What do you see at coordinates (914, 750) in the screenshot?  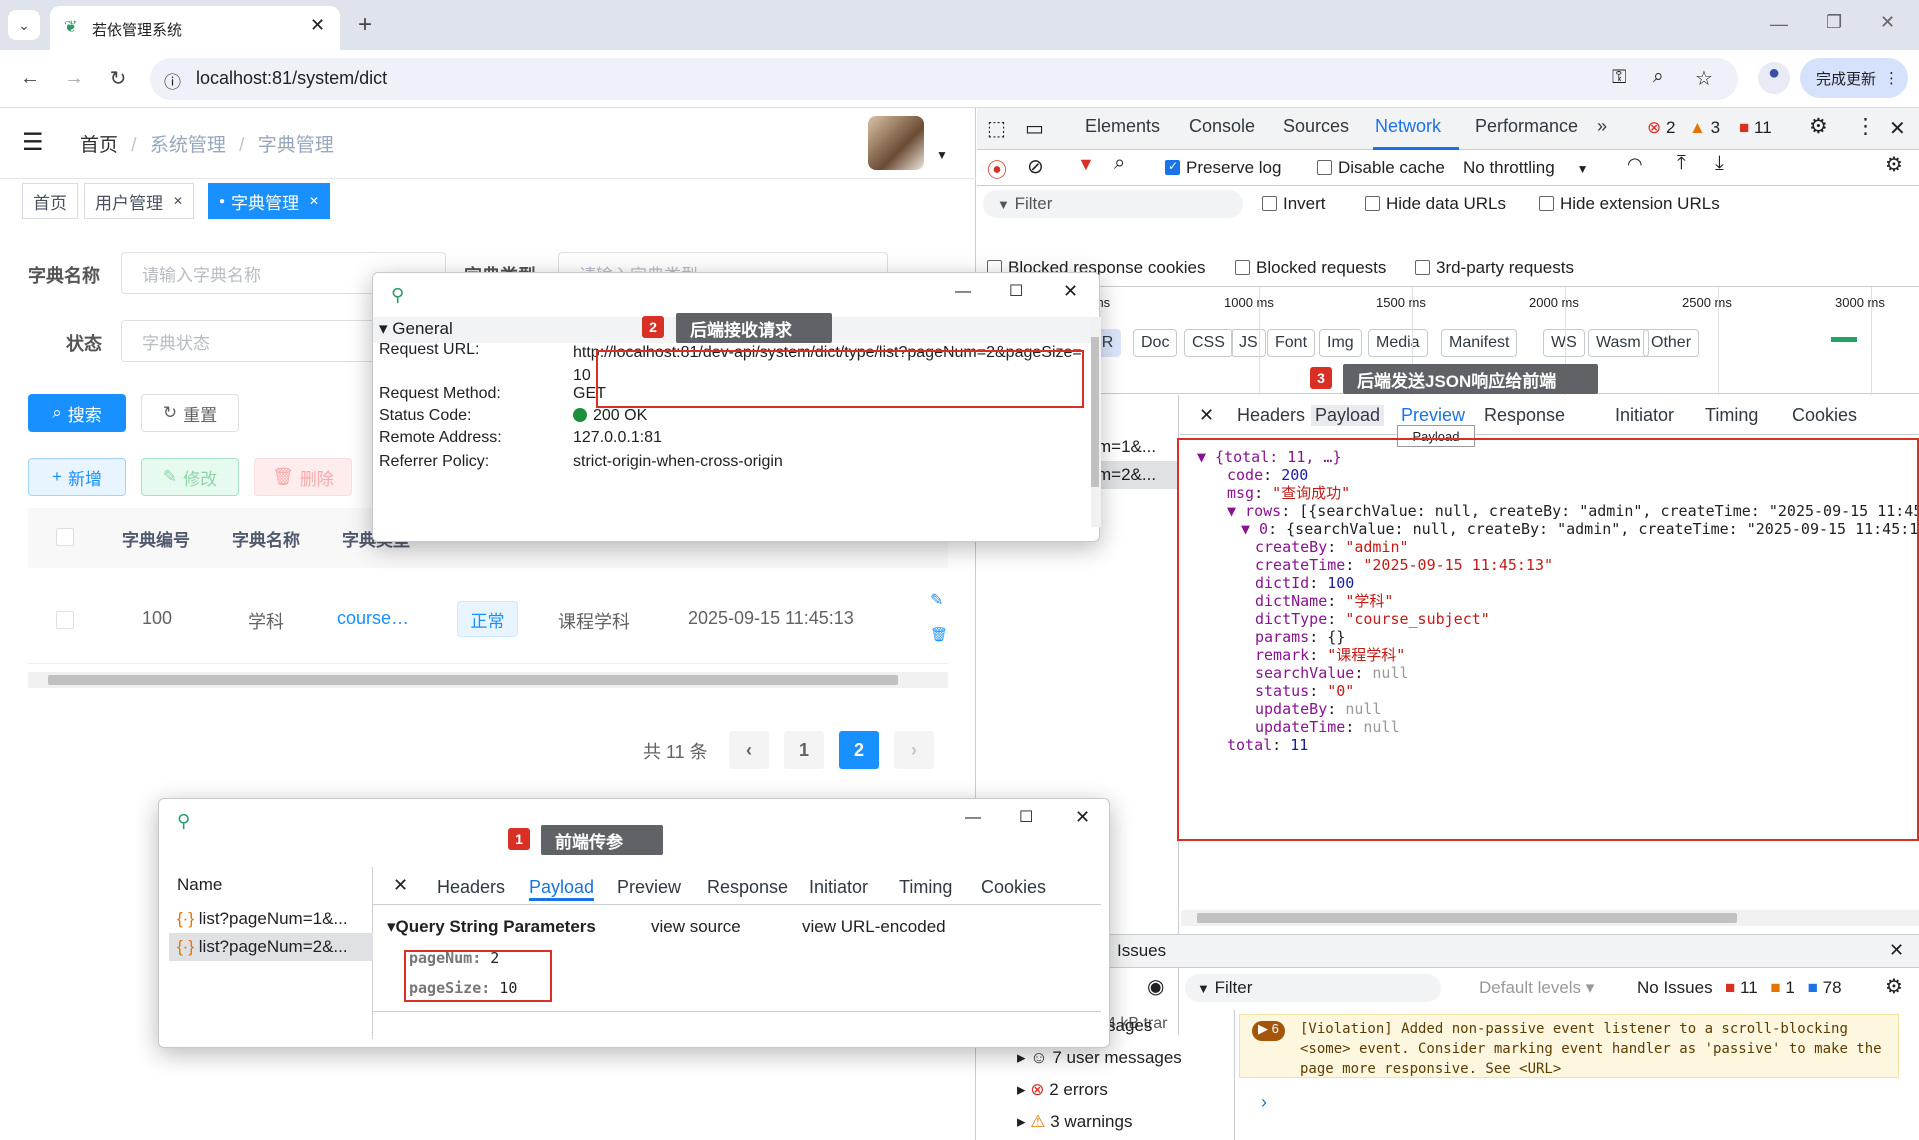 I see `next-page-button: ›` at bounding box center [914, 750].